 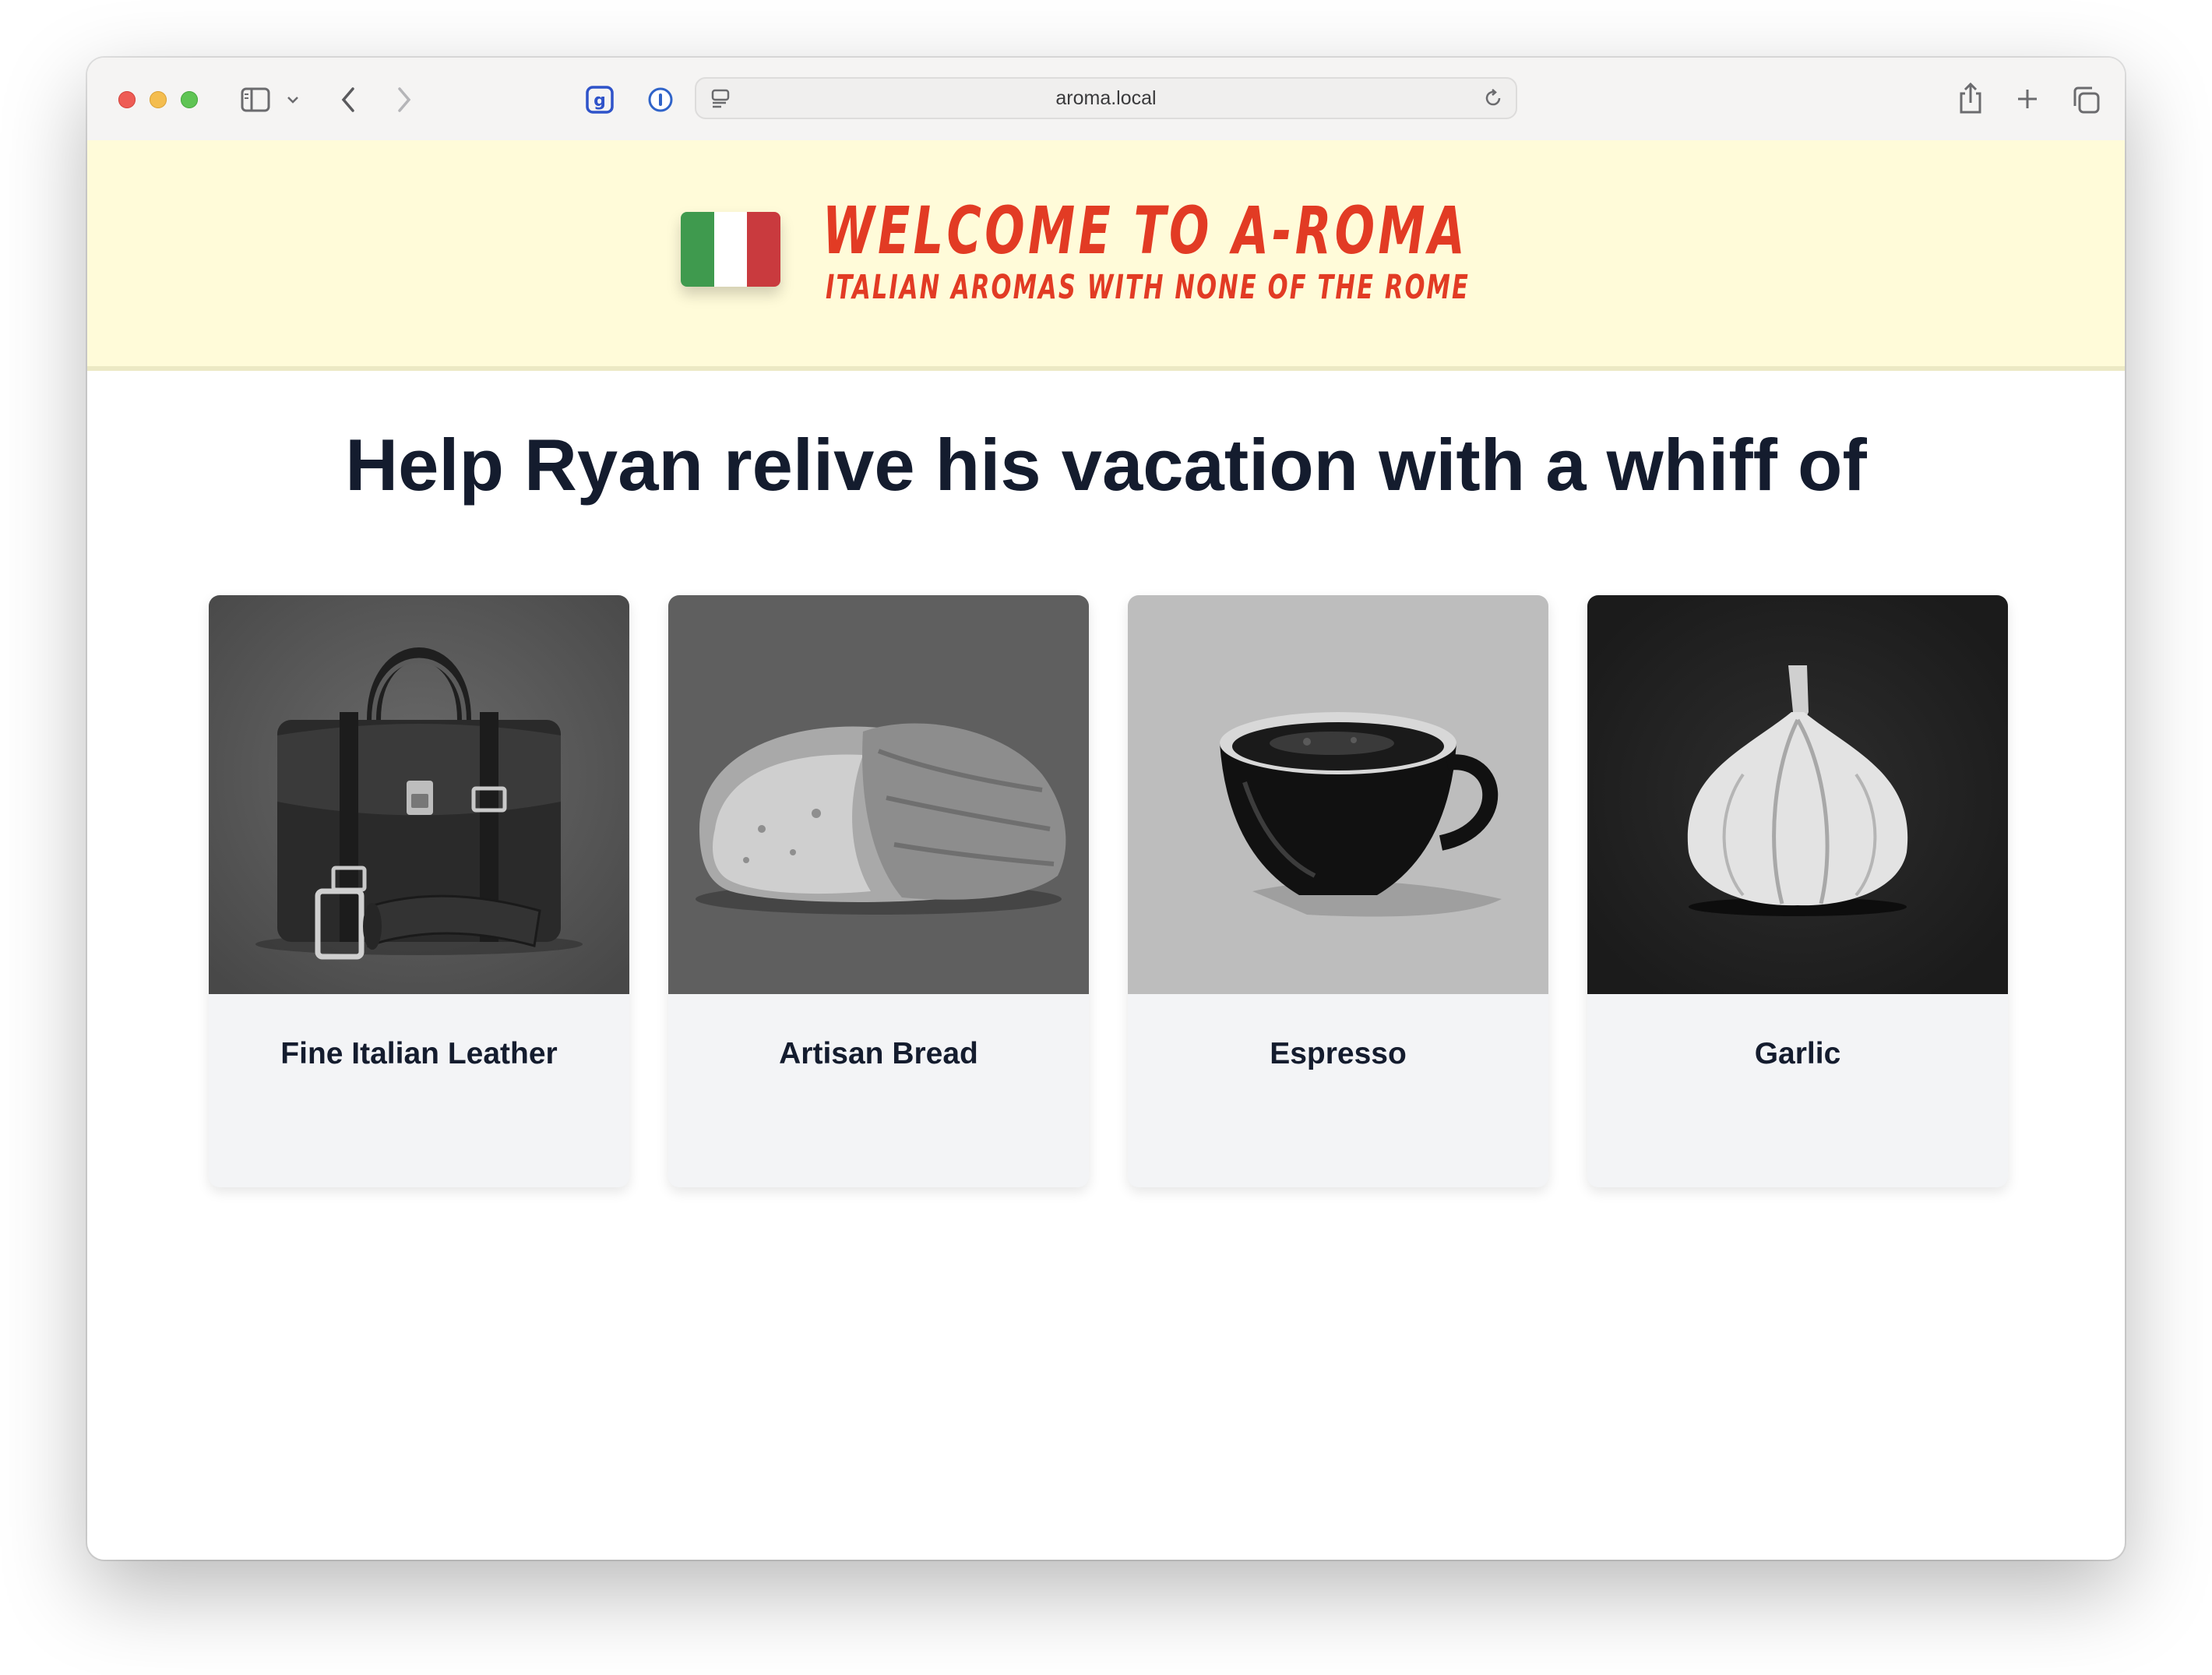 I want to click on address-bar: aroma.local, so click(x=1106, y=98).